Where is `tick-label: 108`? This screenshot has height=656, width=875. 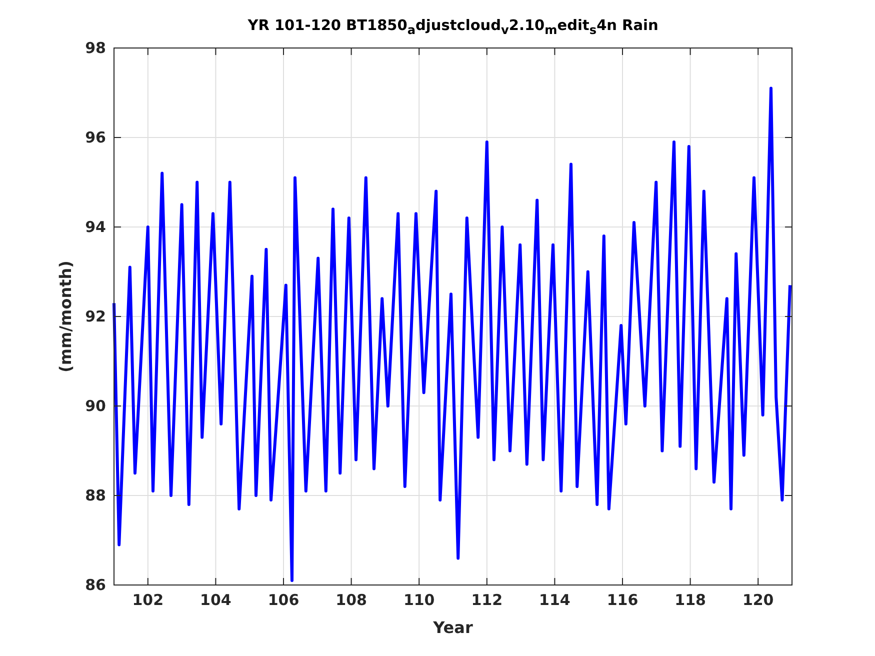
tick-label: 108 is located at coordinates (351, 600).